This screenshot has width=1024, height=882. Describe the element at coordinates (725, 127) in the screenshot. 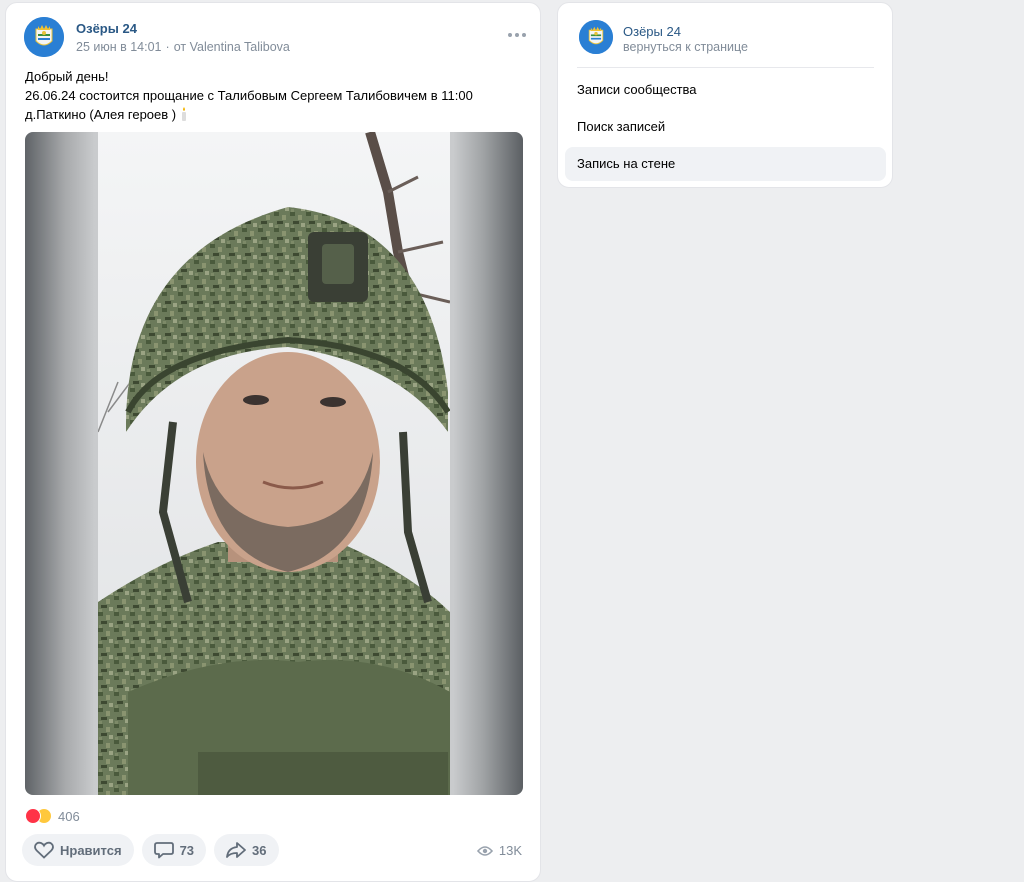

I see `sidebar-item-search-posts: Поиск записей` at that location.